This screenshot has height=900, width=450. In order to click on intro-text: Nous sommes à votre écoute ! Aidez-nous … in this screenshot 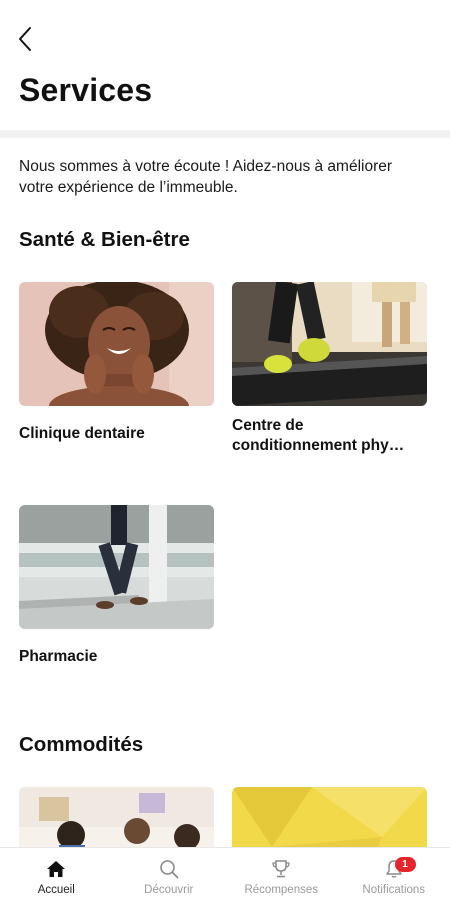, I will do `click(206, 177)`.